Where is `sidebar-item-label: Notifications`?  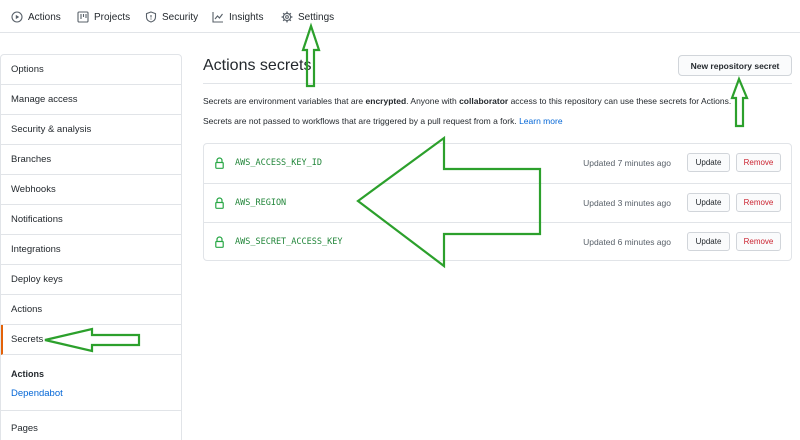 sidebar-item-label: Notifications is located at coordinates (37, 219).